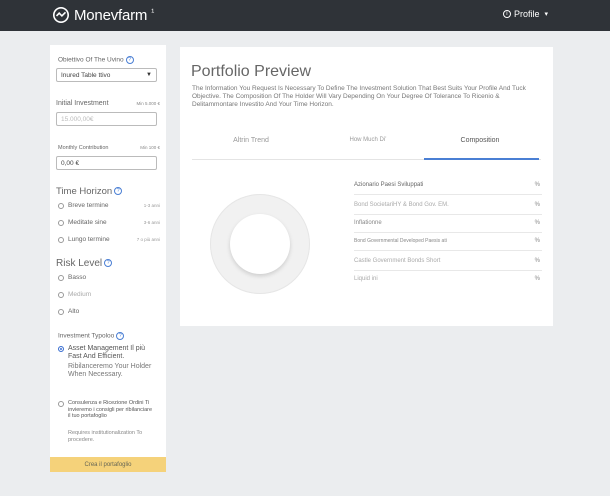 This screenshot has width=610, height=496. I want to click on radio-consulenza, so click(61, 404).